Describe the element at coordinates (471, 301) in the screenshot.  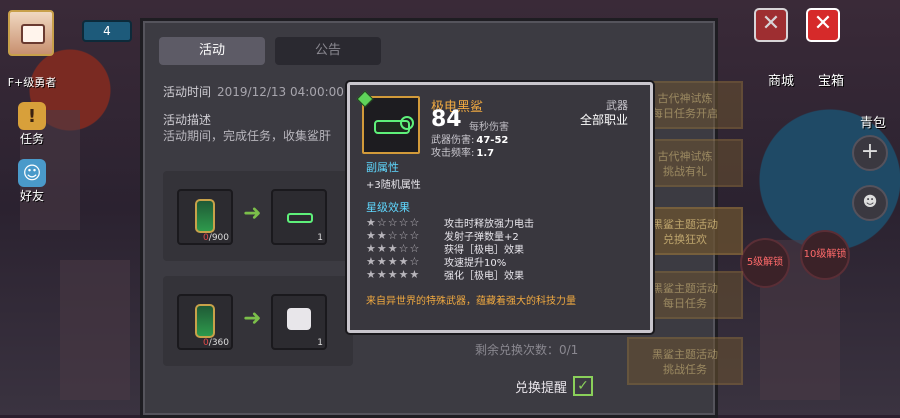
I see `weapon-description: 来自异世界的特殊武器，蕴藏着强大的科技力量` at that location.